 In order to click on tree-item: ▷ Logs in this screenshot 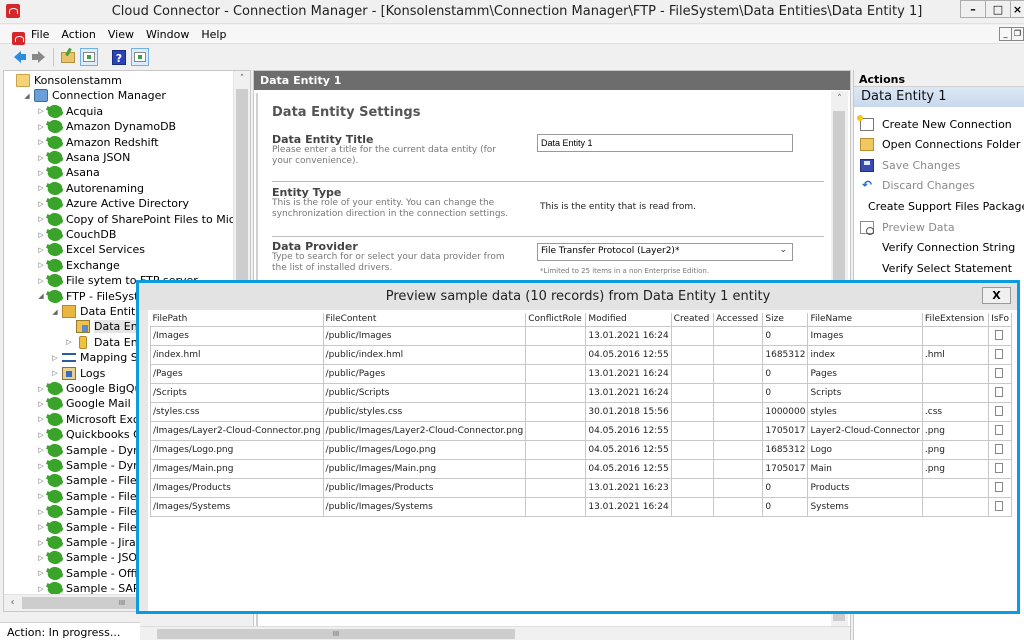, I will do `click(77, 373)`.